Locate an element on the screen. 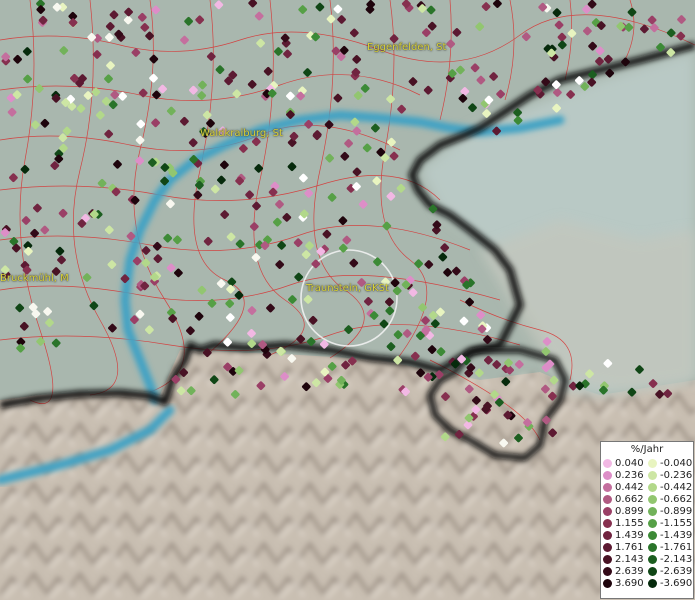  legend-entry: -1.155 is located at coordinates (670, 523).